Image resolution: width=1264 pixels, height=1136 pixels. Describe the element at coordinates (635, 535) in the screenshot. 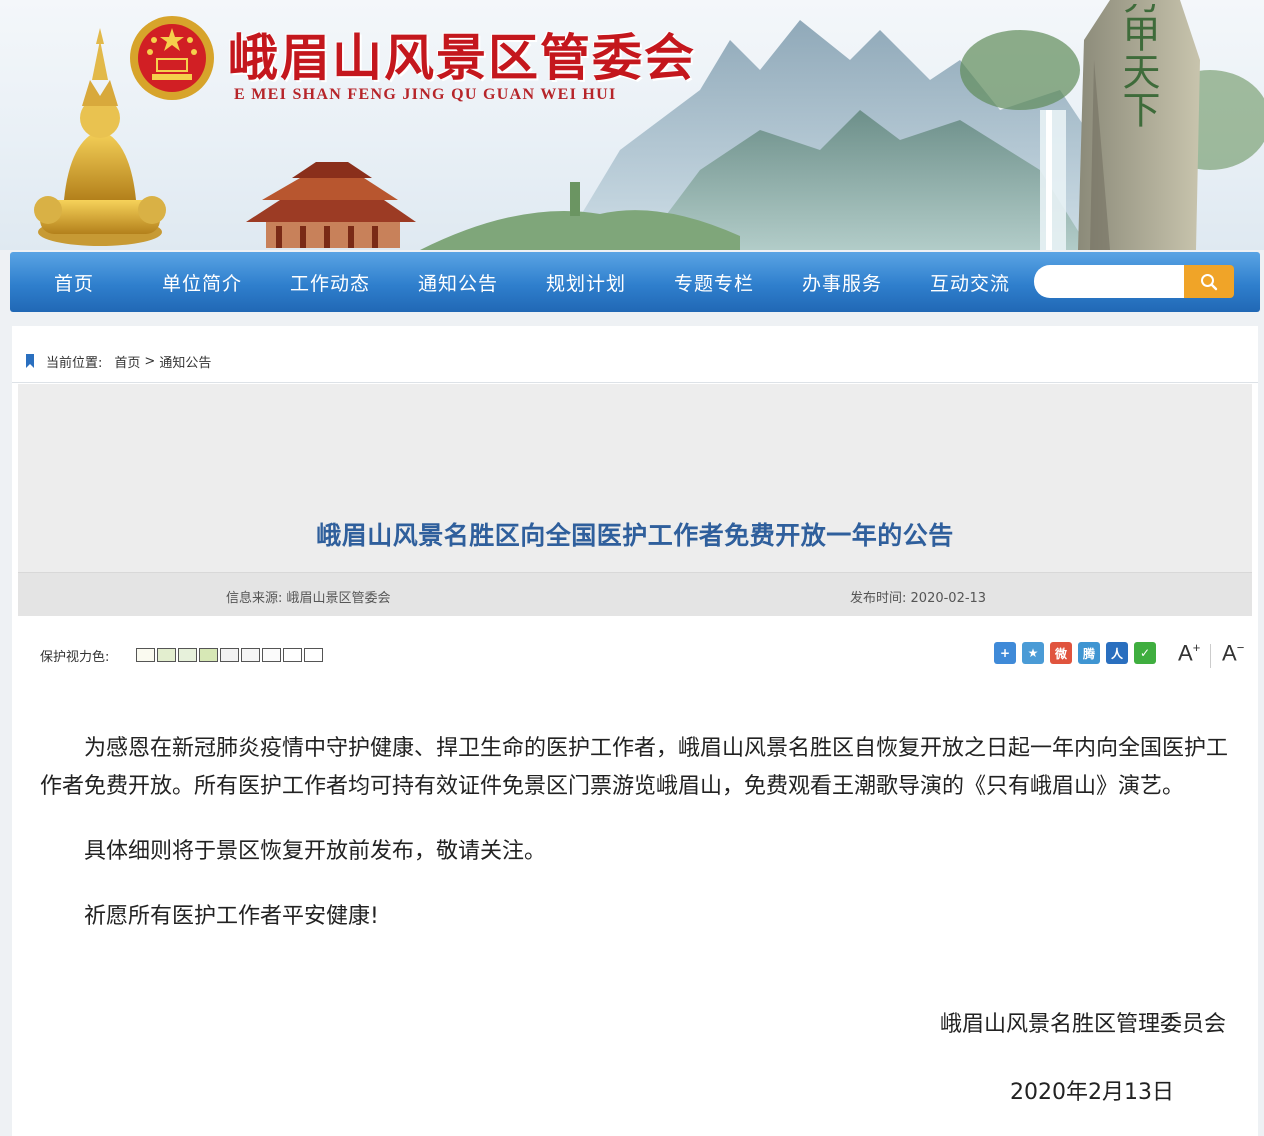

I see `article-title: 峨眉山风景名胜区向全国医护工作者免费开放一年的公告` at that location.